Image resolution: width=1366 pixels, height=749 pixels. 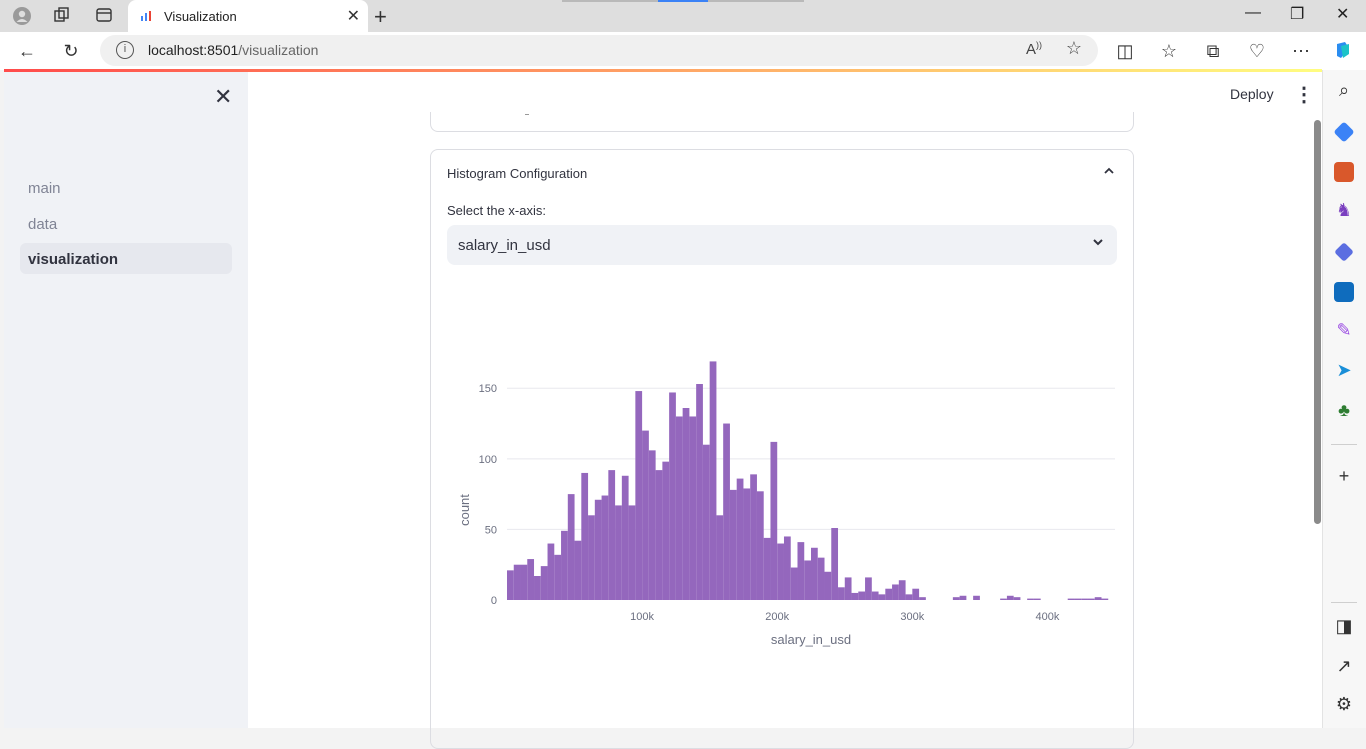 I want to click on copilot-icon, so click(x=1343, y=51).